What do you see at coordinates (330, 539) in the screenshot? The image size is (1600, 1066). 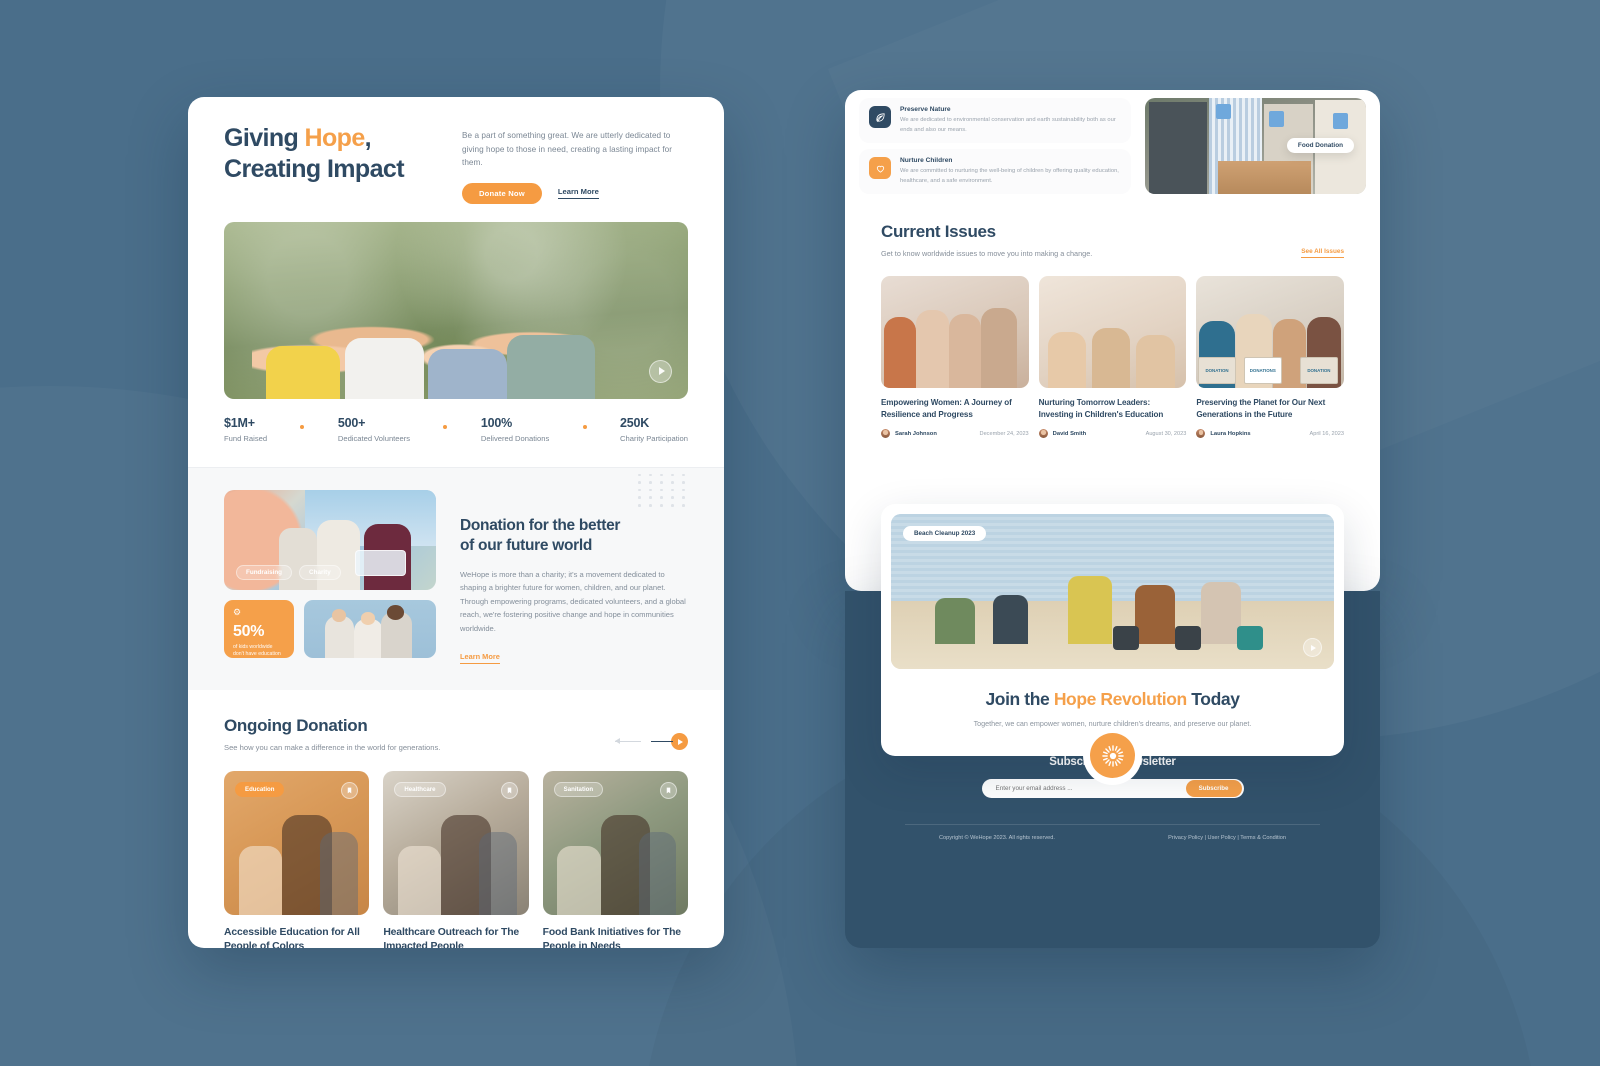 I see `donation-image-volunteers: Fundraising Charity` at bounding box center [330, 539].